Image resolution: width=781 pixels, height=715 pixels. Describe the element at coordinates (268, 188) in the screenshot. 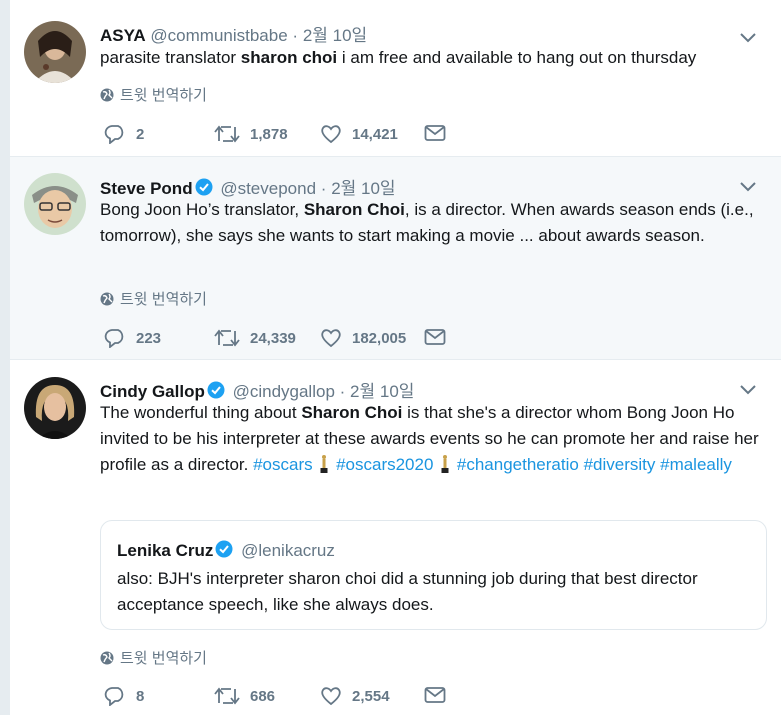

I see `user-handle: @stevepond` at that location.